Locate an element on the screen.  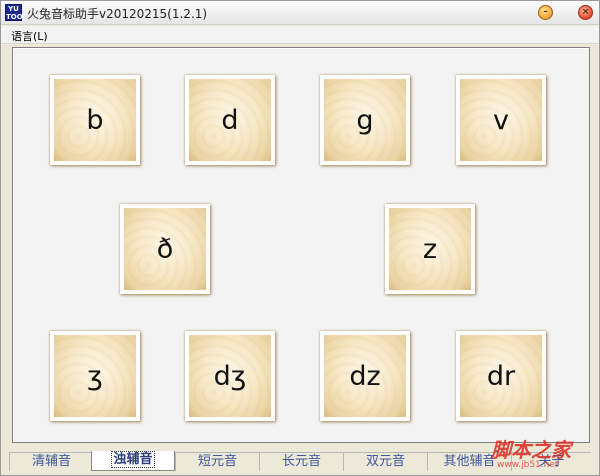
app-logo-text-bottom: TOOL is located at coordinates (17, 17).